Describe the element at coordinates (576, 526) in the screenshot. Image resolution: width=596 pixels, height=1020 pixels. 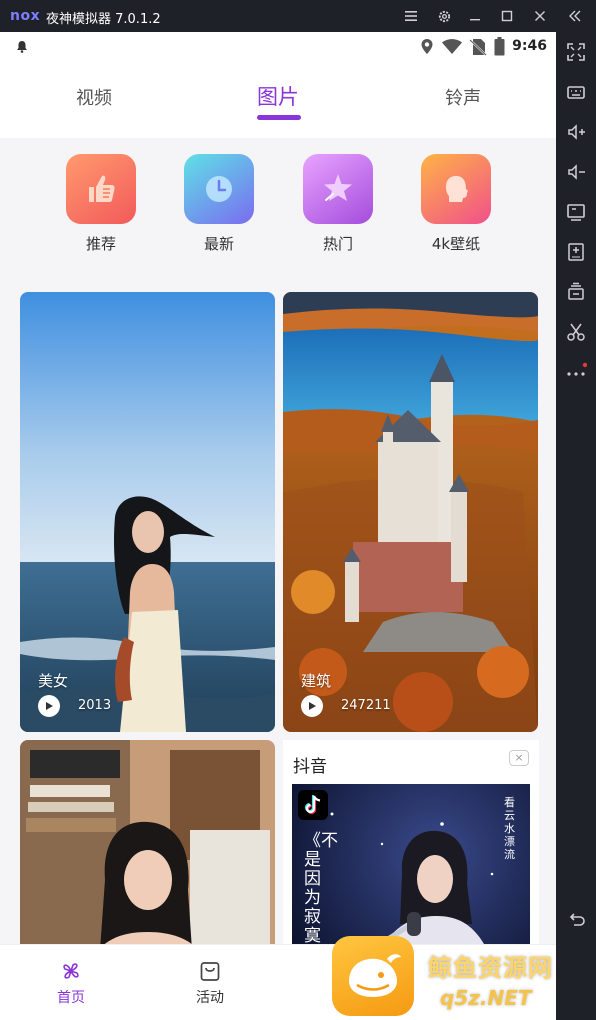
I see `emulator-sidebar` at that location.